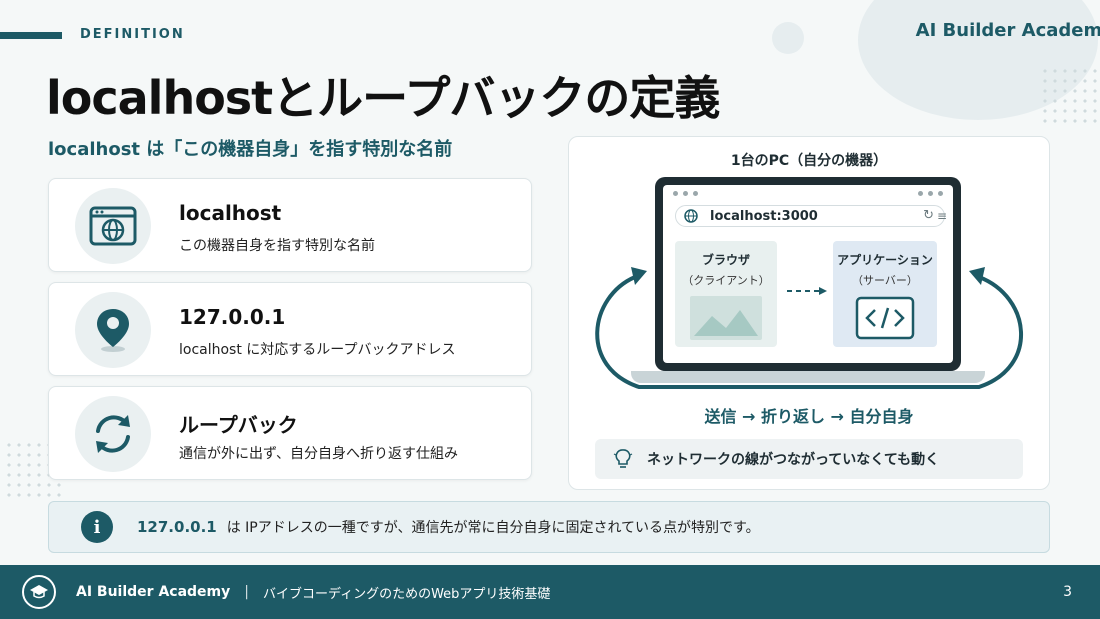  I want to click on card-localhost: localhost この機器自身を指す特別な名前, so click(290, 225).